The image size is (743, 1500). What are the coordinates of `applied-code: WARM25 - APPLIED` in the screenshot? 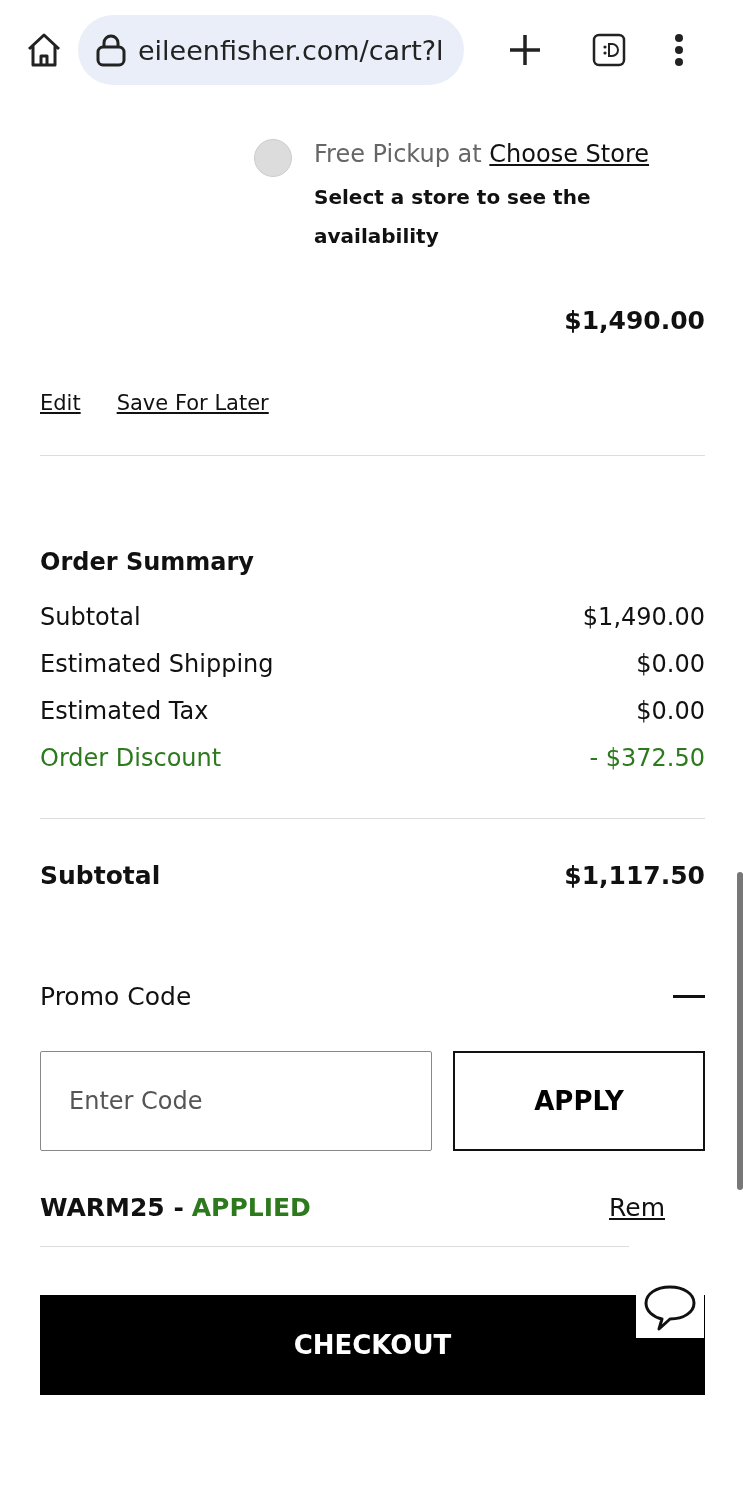 It's located at (175, 1207).